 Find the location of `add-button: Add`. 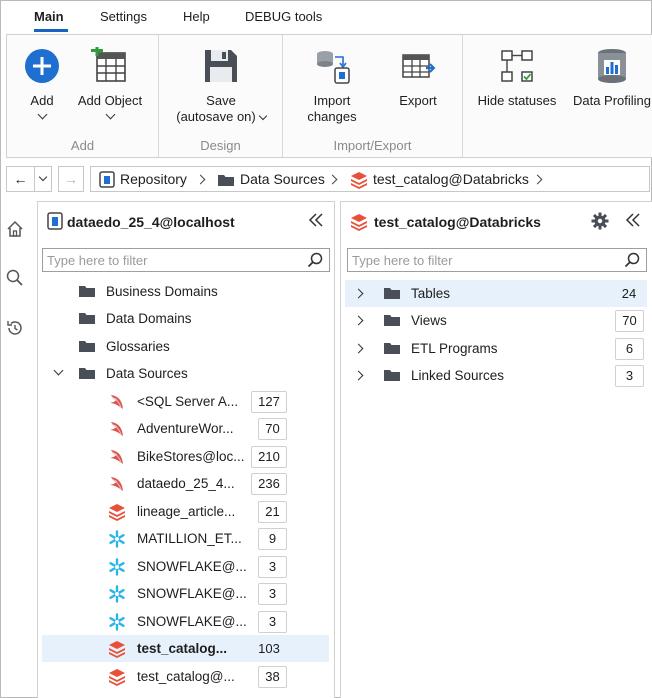

add-button: Add is located at coordinates (42, 79).